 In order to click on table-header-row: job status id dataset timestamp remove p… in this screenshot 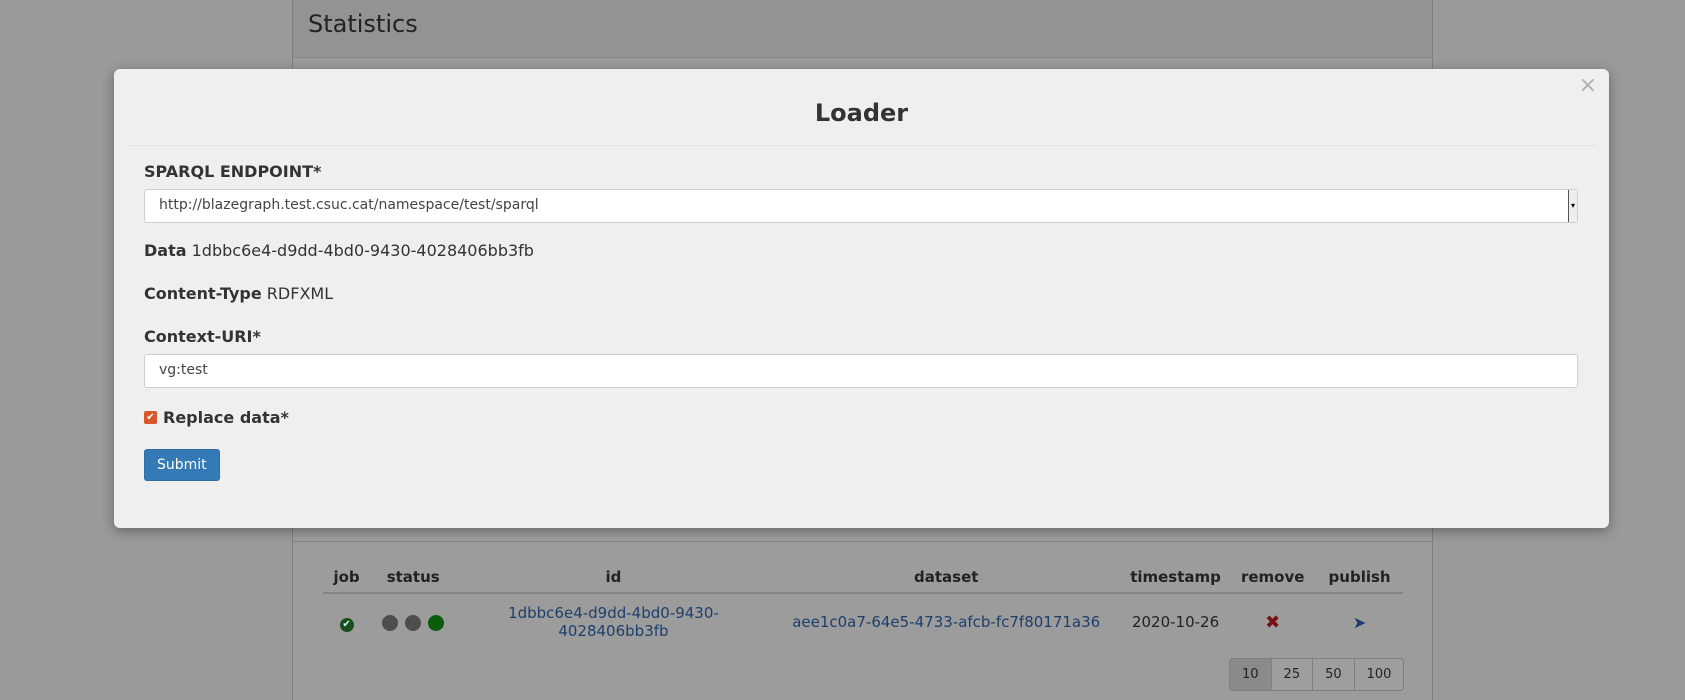, I will do `click(863, 578)`.